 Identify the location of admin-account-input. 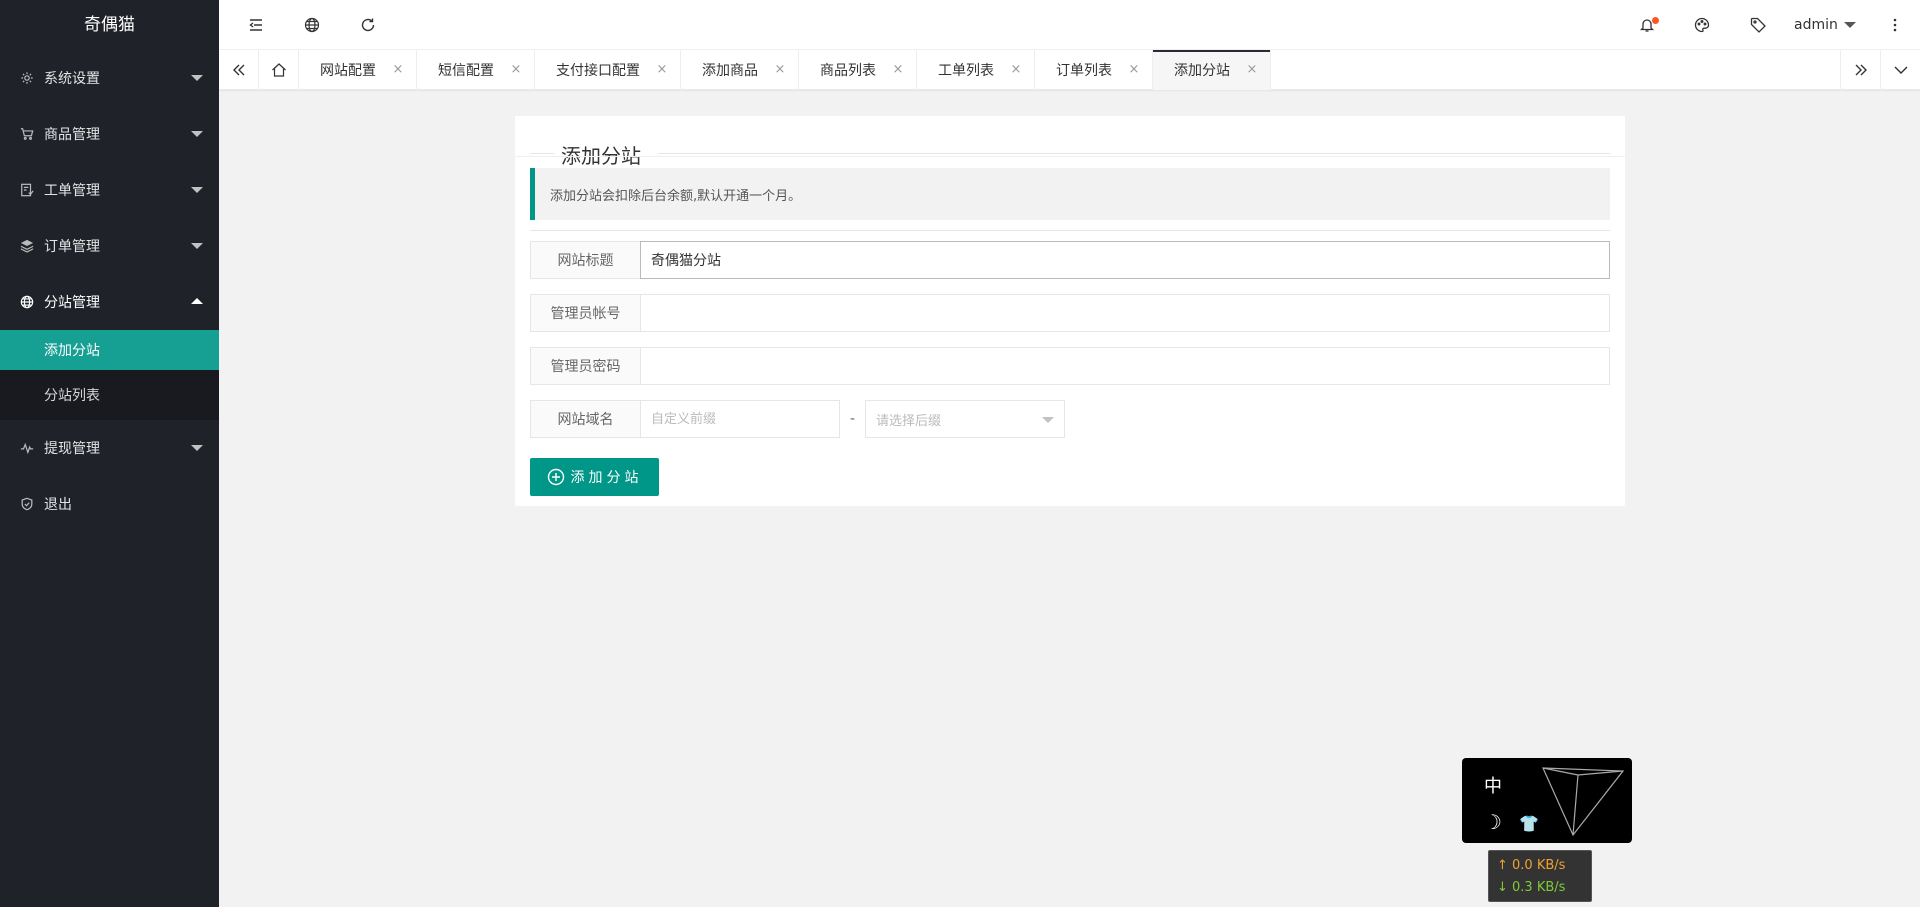
(1125, 313).